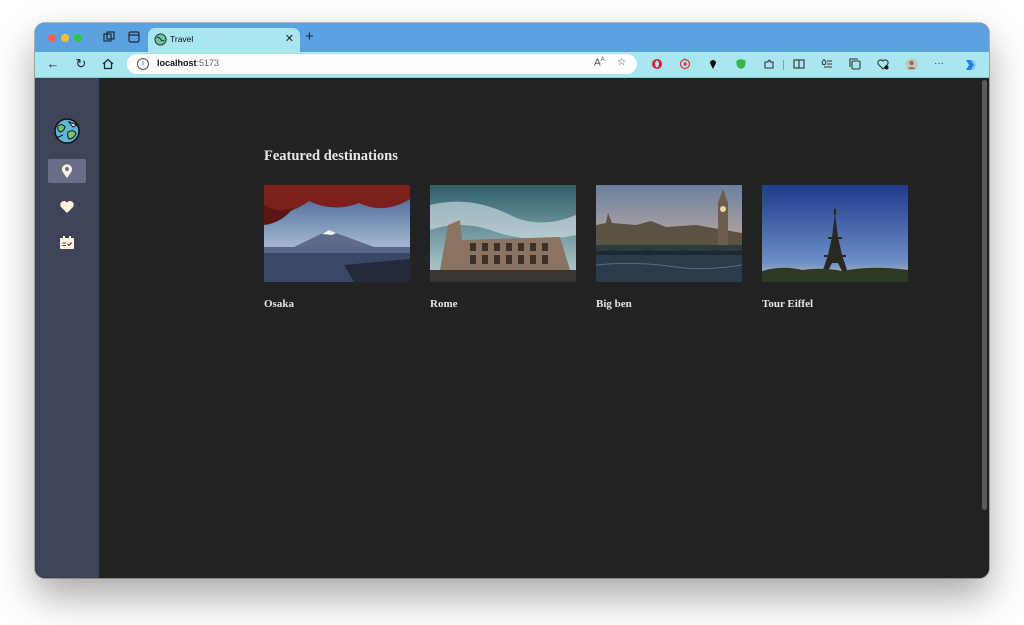 The image size is (1024, 625). I want to click on workspaces-icon, so click(109, 38).